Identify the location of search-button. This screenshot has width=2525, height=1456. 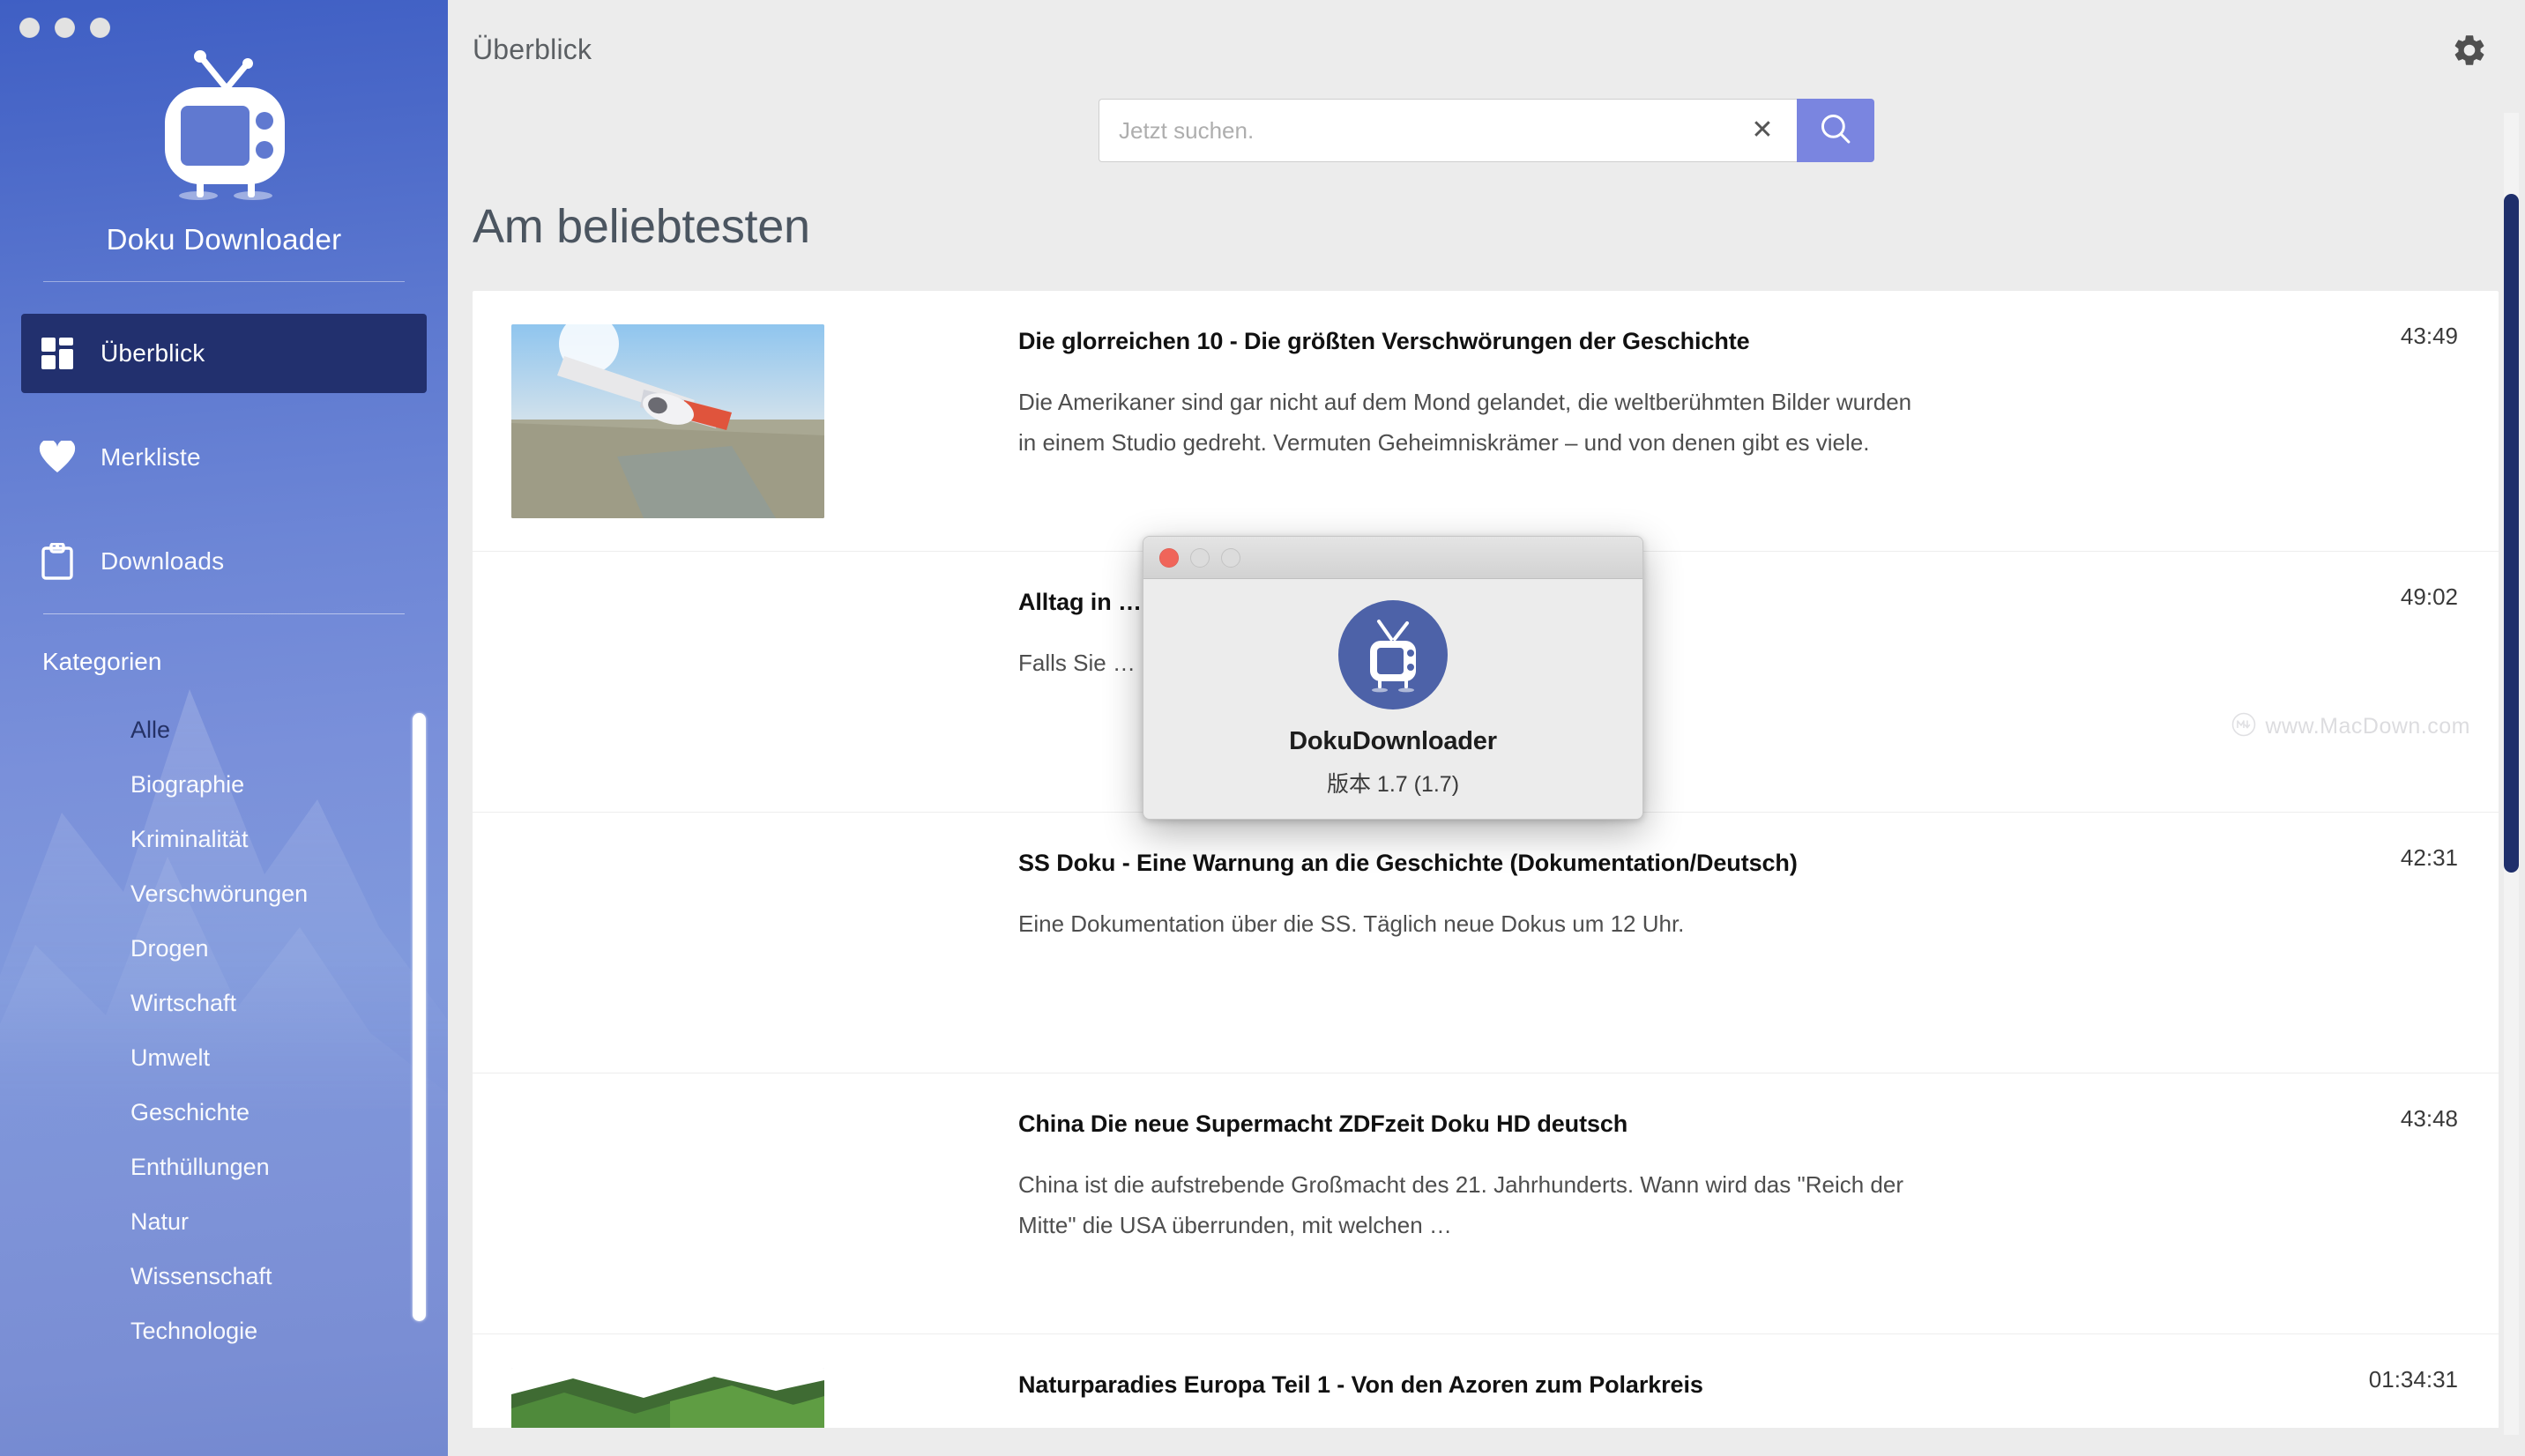
(1835, 130).